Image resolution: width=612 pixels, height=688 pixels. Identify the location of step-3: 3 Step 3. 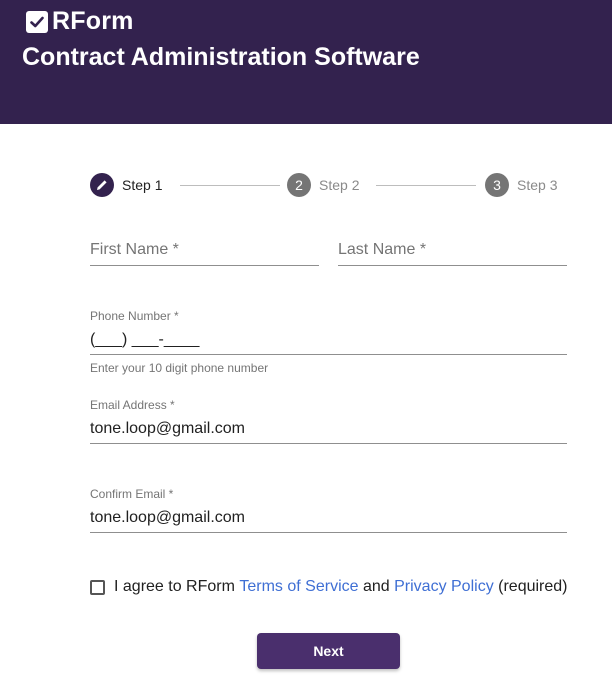
(521, 185).